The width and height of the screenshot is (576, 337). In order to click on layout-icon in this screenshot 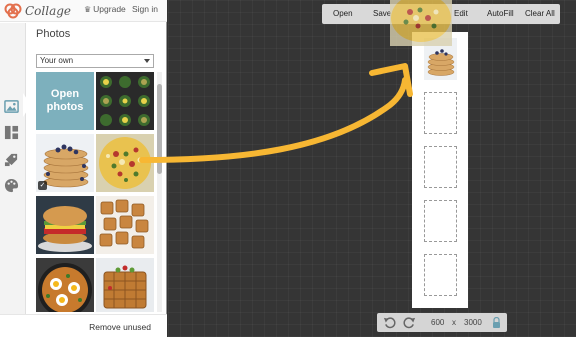, I will do `click(11, 132)`.